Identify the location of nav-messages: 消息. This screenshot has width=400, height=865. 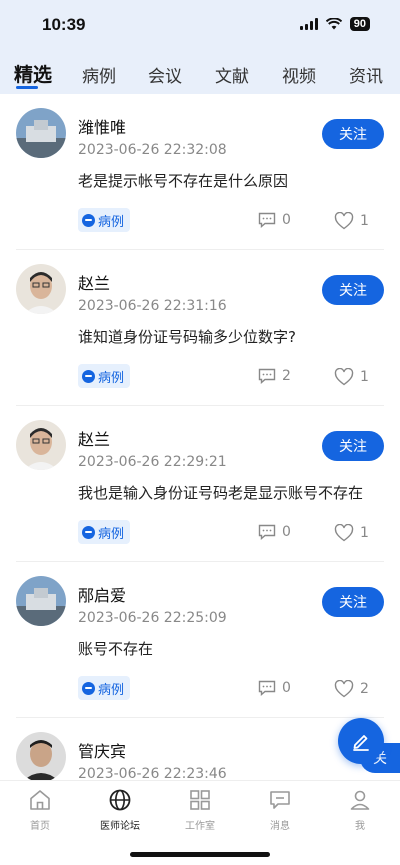
(280, 809).